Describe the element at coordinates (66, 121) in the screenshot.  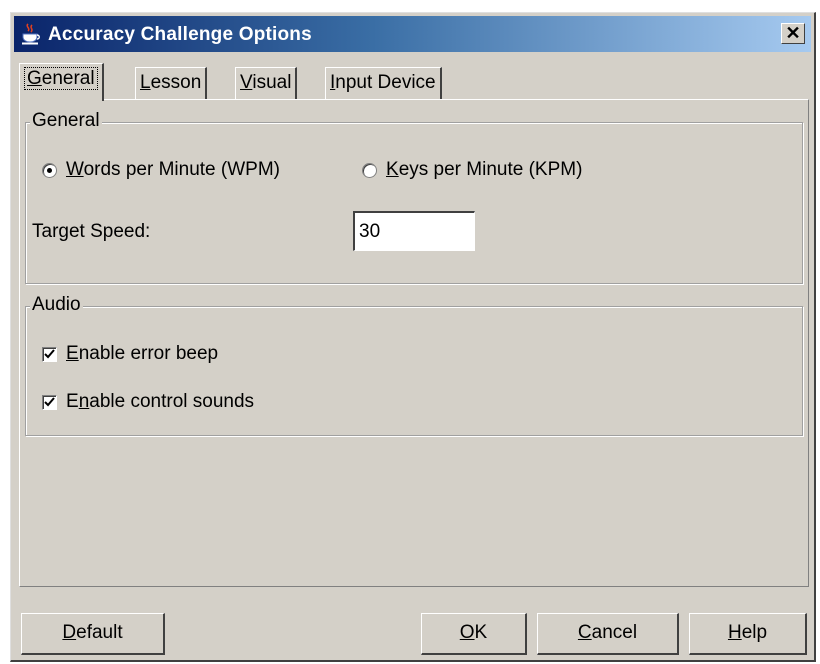
I see `general-group-legend: General` at that location.